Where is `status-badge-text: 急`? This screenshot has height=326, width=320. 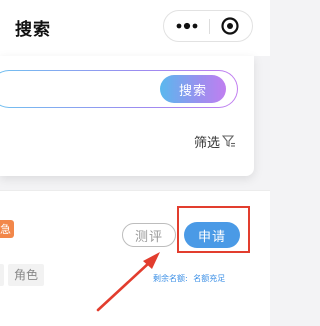 status-badge-text: 急 is located at coordinates (5, 229).